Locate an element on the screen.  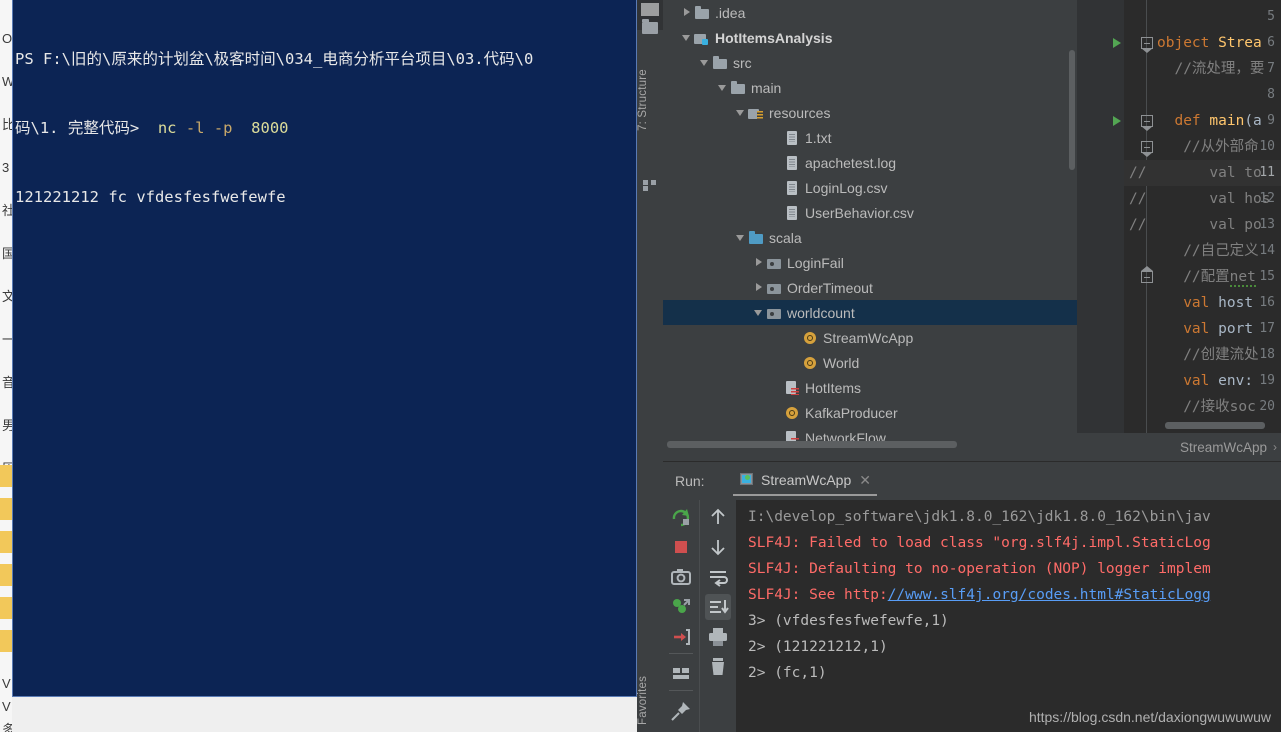
tree-item-resources: resources is located at coordinates (870, 112).